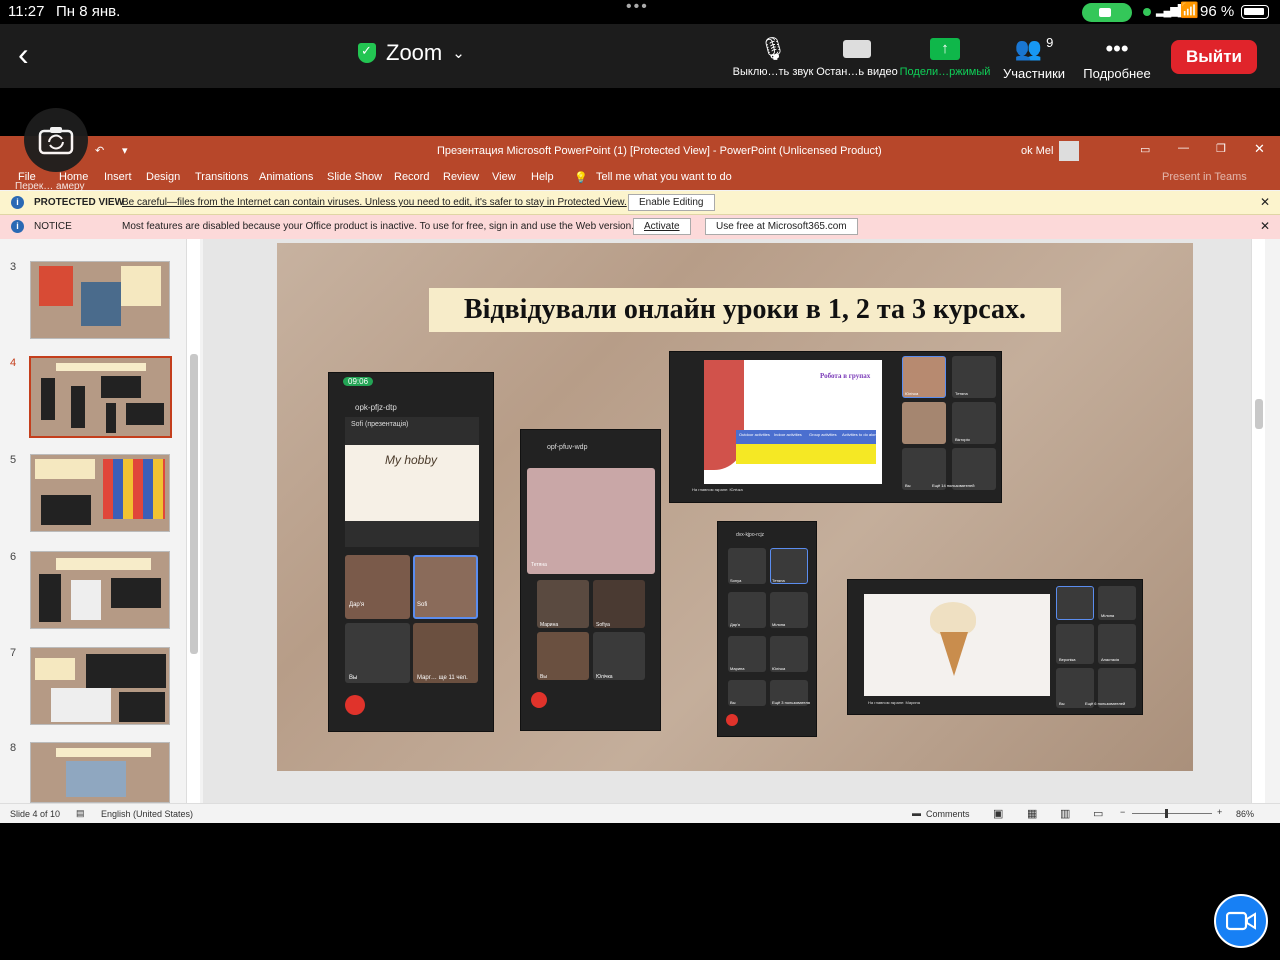  Describe the element at coordinates (504, 177) in the screenshot. I see `tab-view: View` at that location.